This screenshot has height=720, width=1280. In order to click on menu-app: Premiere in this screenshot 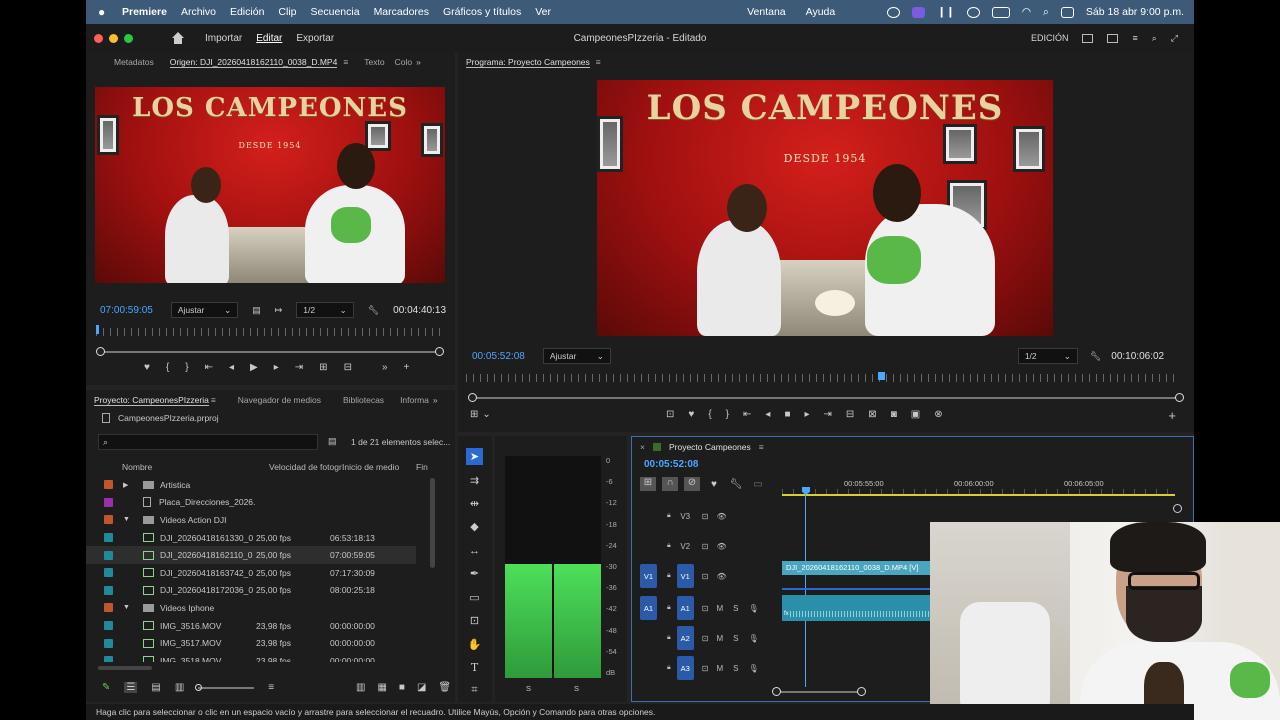, I will do `click(144, 12)`.